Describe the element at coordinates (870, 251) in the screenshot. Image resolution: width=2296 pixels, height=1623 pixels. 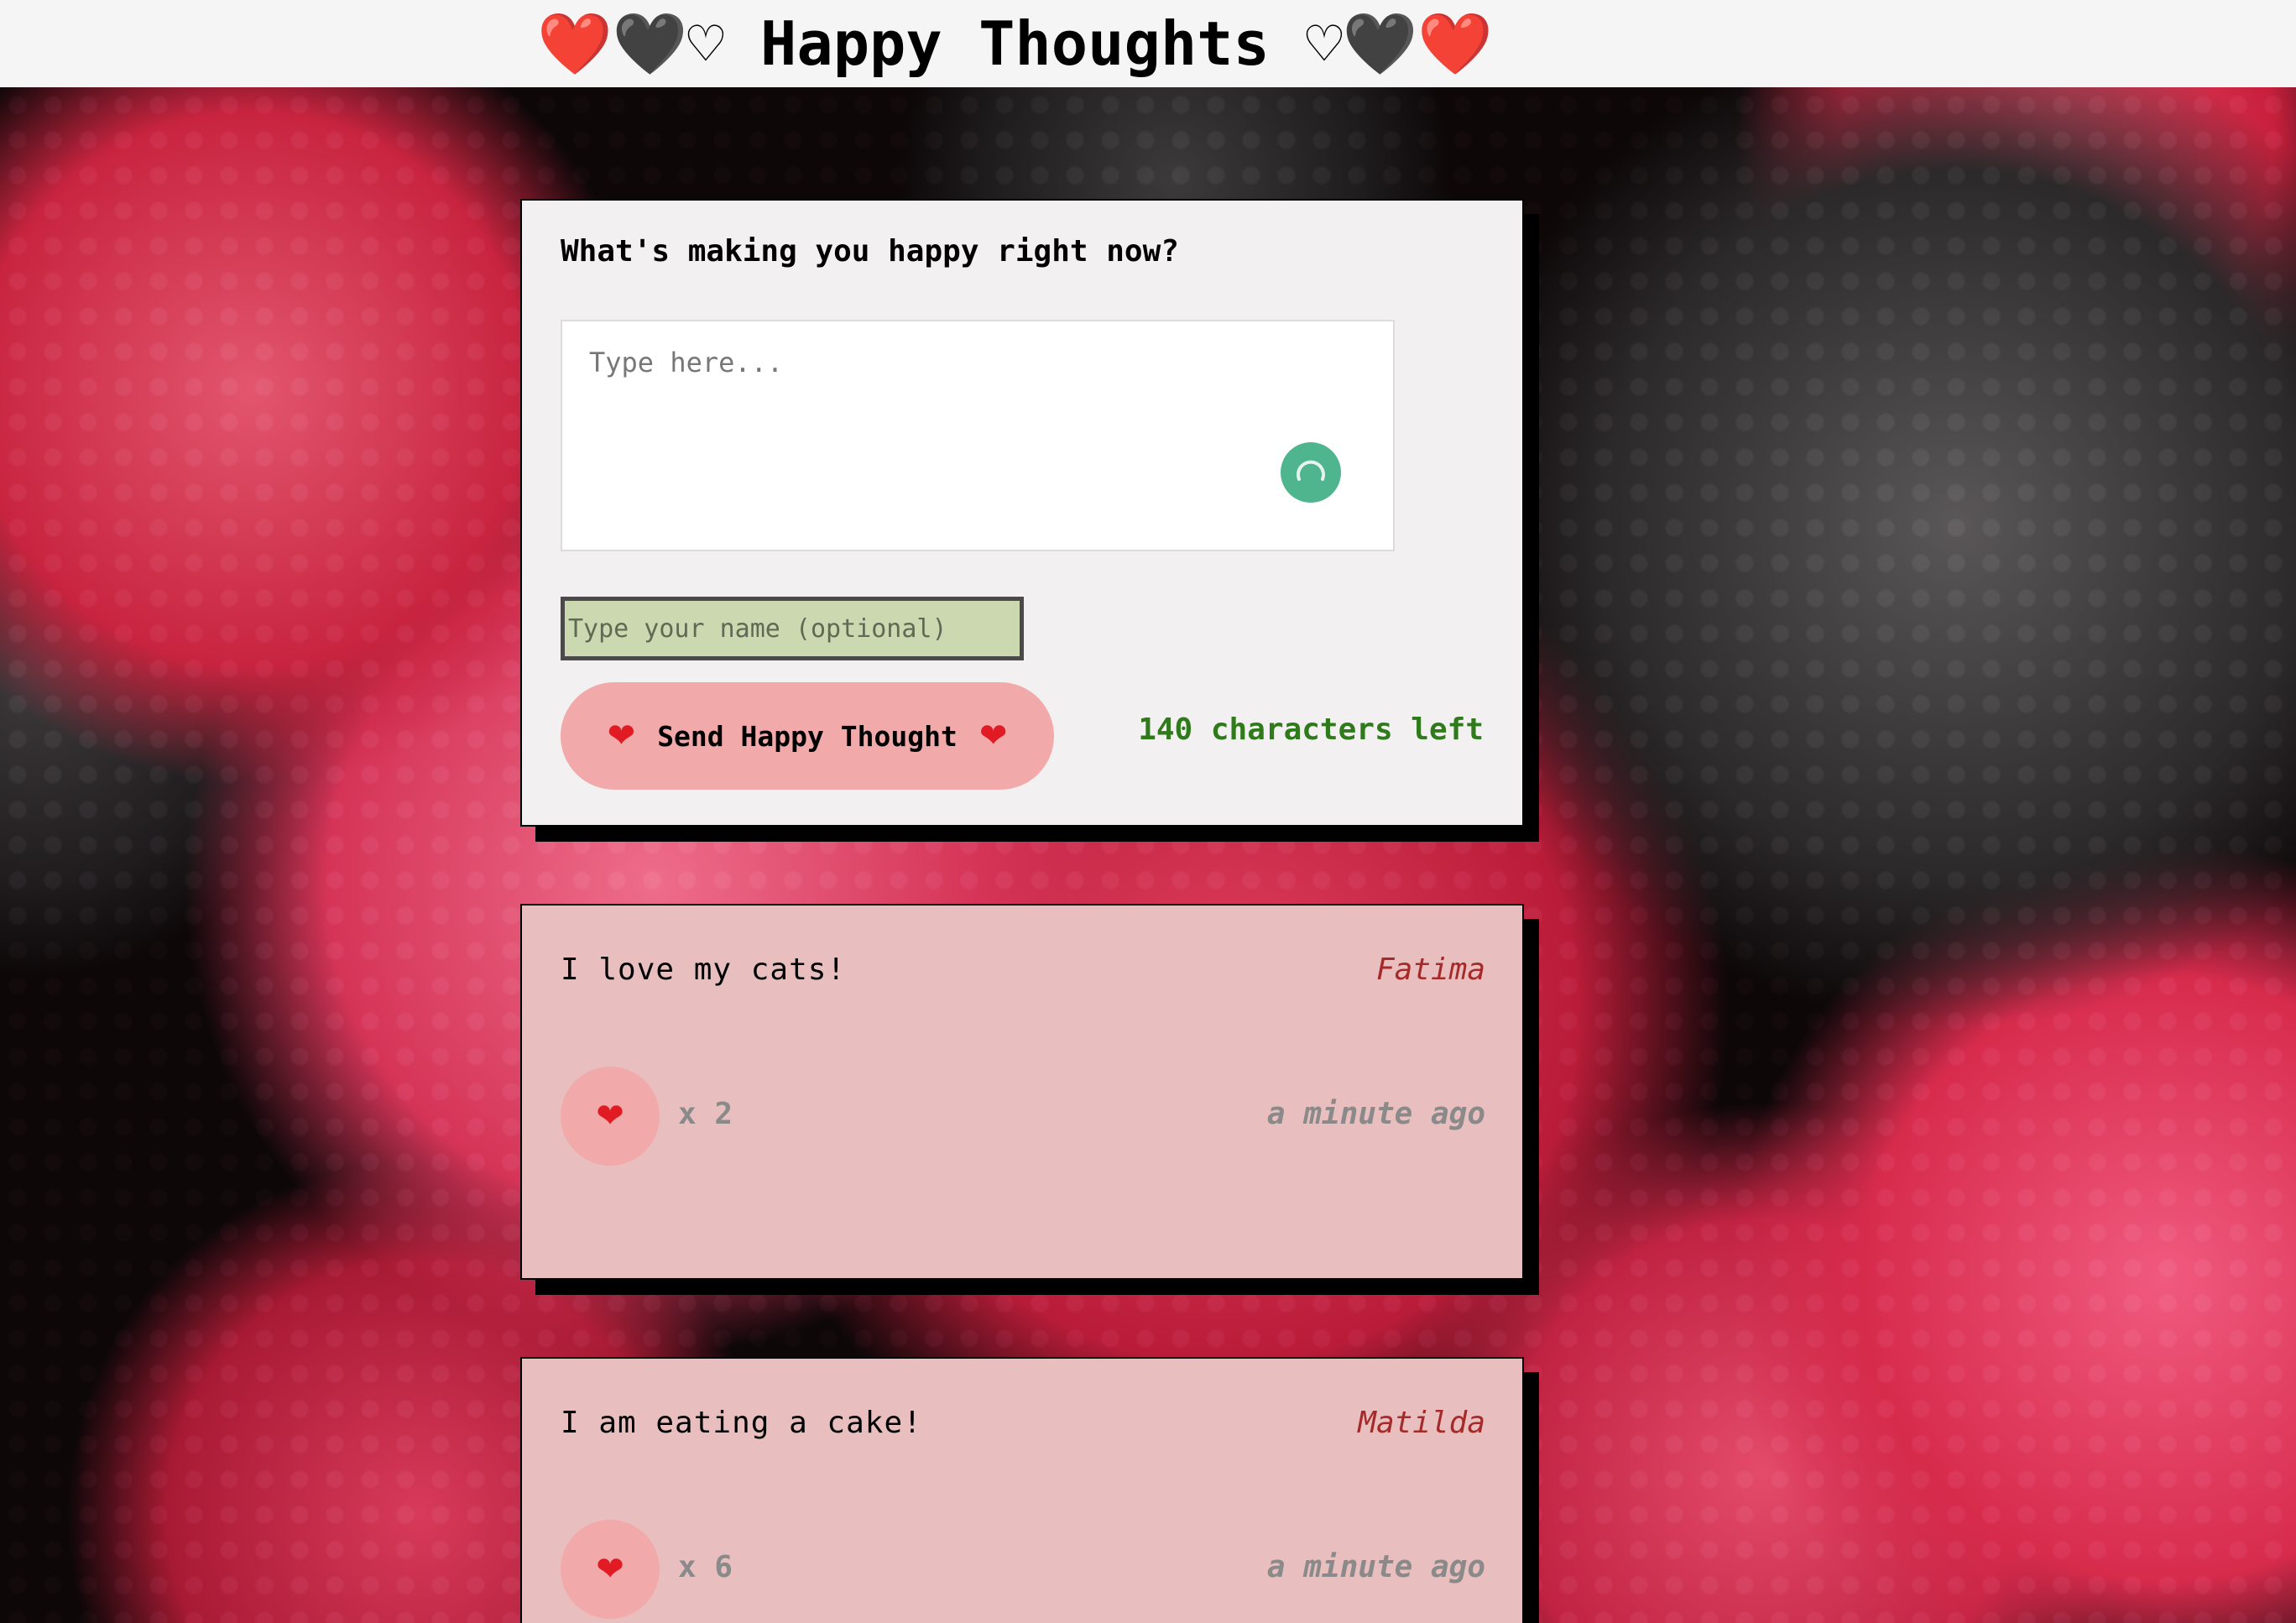
I see `form-question: What's making you happy right now?` at that location.